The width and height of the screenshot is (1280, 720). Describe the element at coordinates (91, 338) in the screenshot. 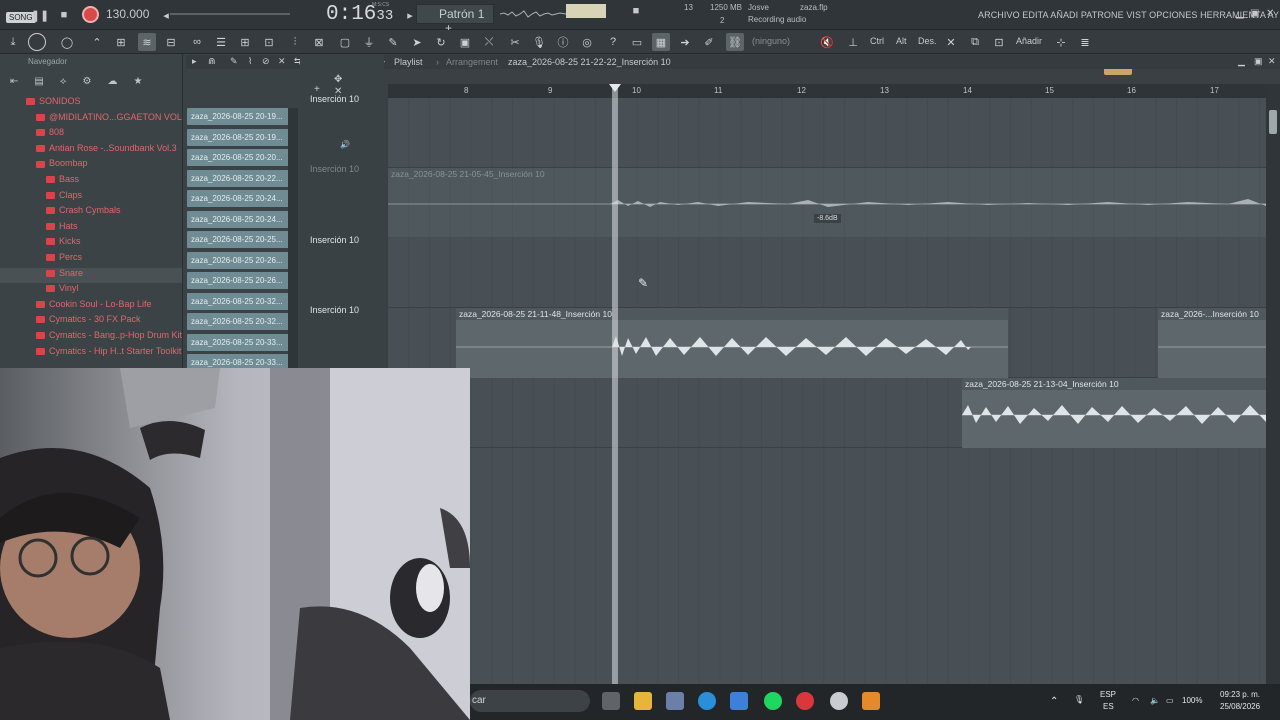

I see `browser-item: Cymatics - Bang..p-Hop Drum Kit` at that location.